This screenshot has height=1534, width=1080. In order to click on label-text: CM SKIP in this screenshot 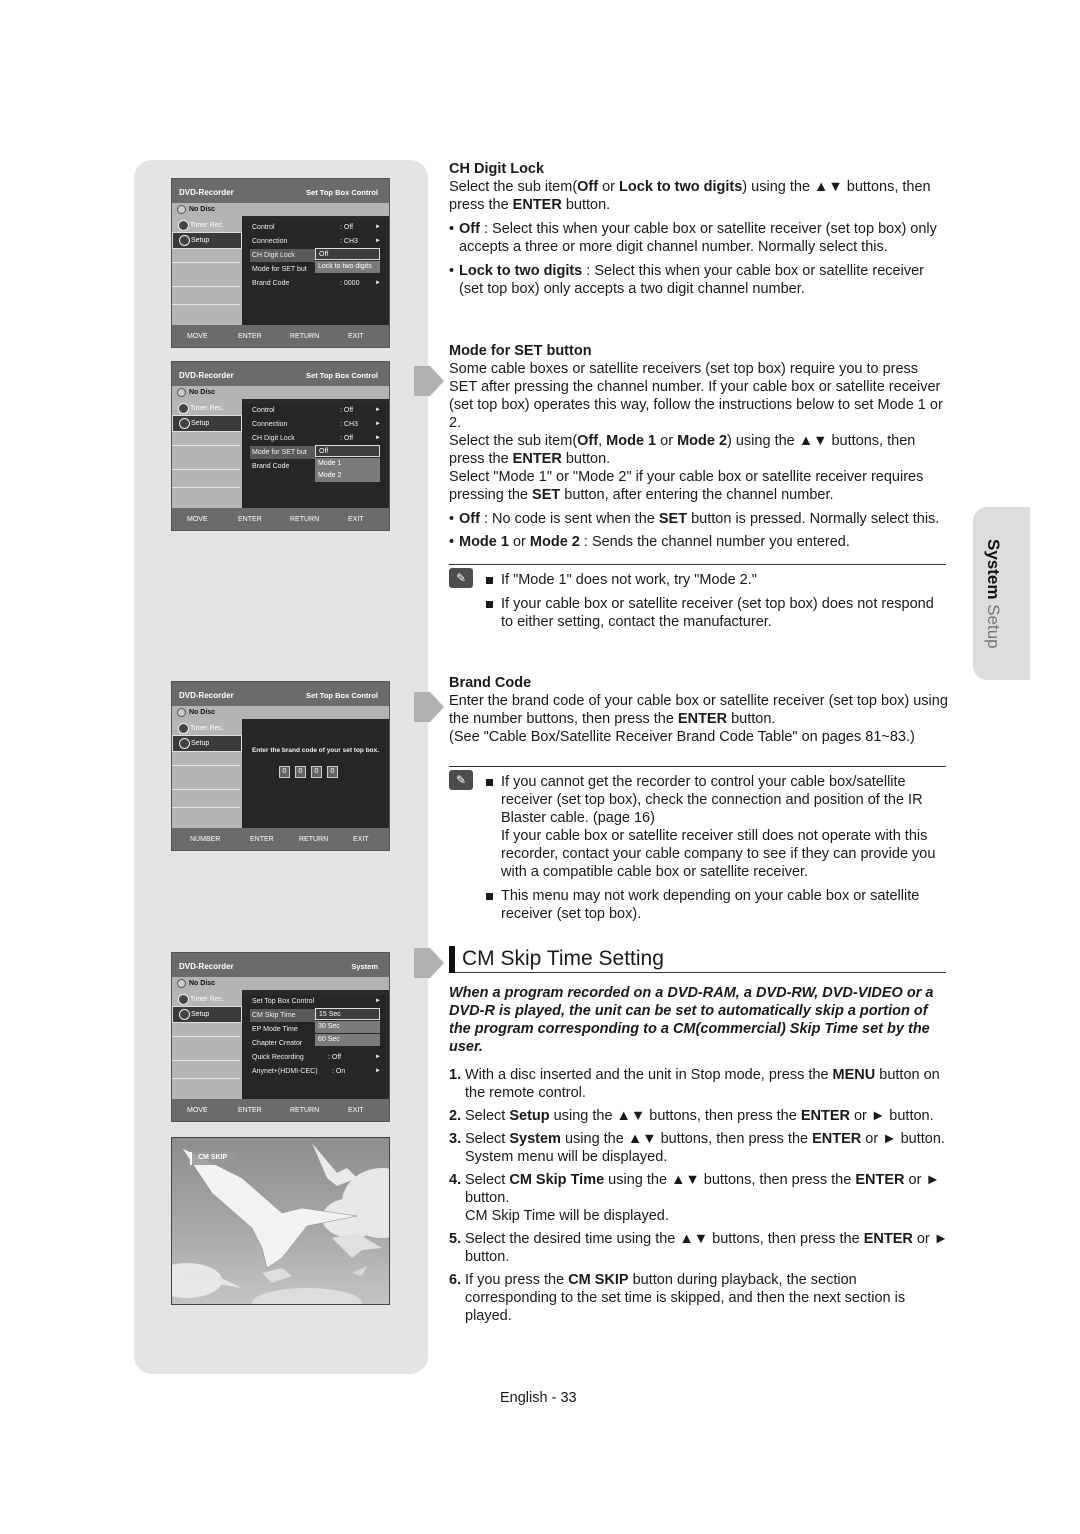, I will do `click(213, 1157)`.